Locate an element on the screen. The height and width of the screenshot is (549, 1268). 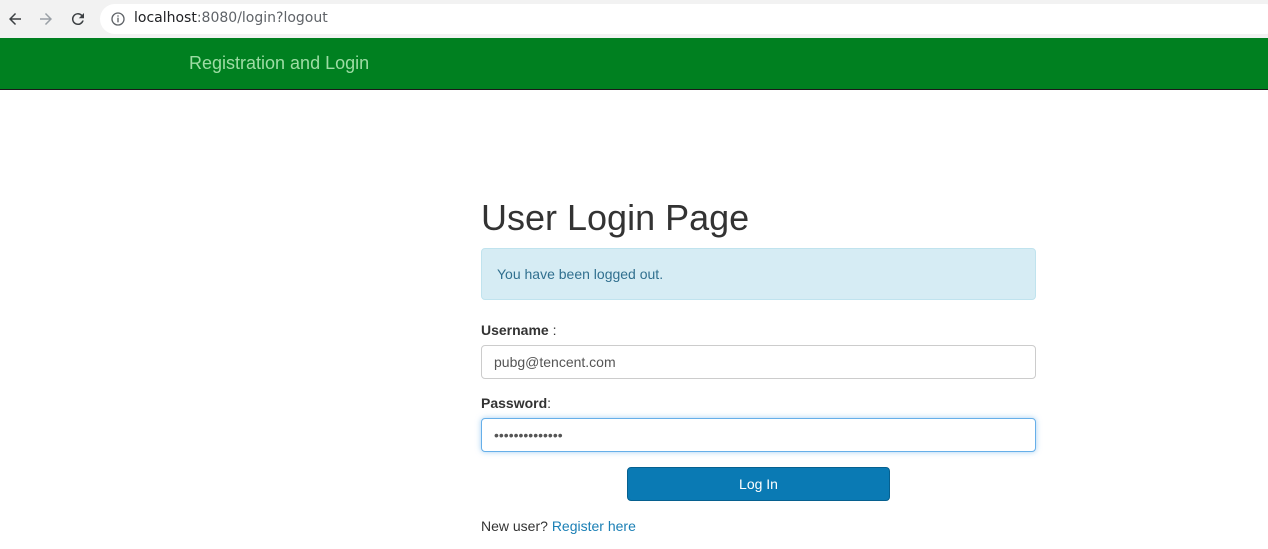
page-title: User Login Page is located at coordinates (615, 217).